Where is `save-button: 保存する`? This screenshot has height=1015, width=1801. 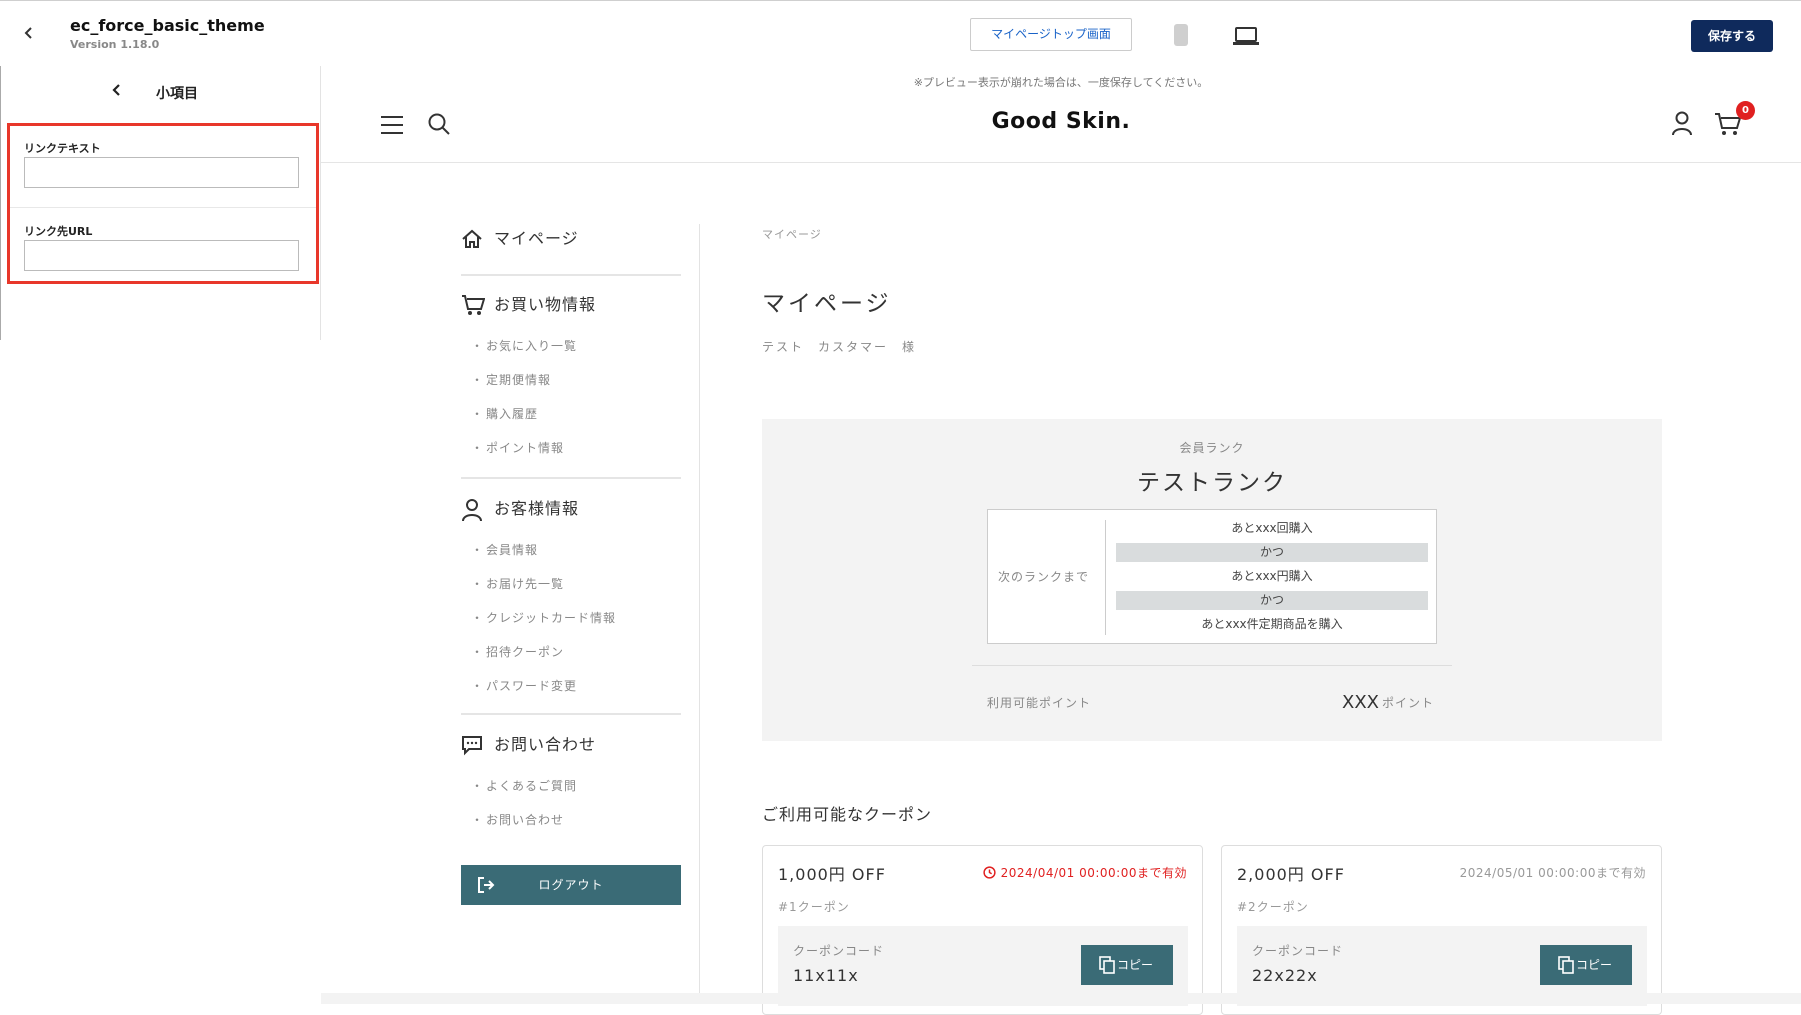 save-button: 保存する is located at coordinates (1732, 36).